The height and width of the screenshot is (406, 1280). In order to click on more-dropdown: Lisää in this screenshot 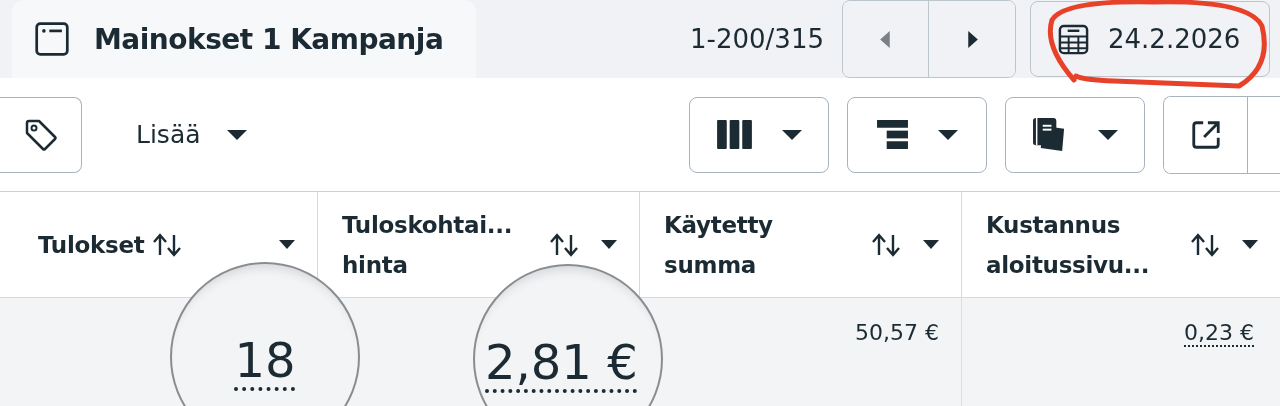, I will do `click(191, 134)`.